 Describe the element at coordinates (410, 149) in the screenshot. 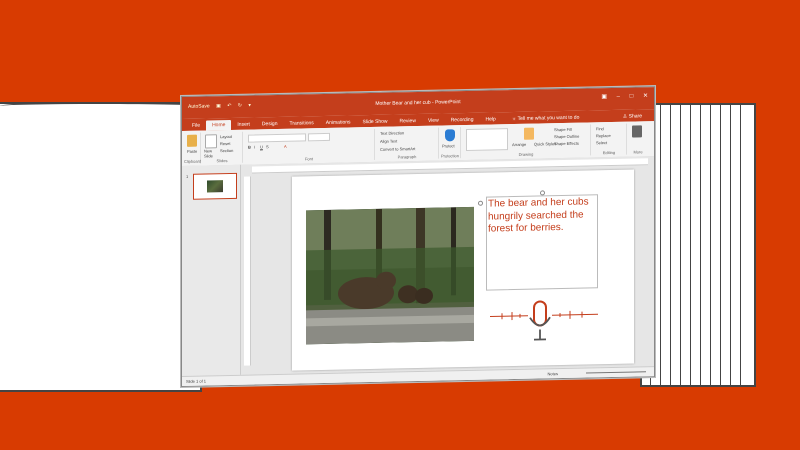

I see `convert-smartart-button: Convert to SmartArt` at that location.